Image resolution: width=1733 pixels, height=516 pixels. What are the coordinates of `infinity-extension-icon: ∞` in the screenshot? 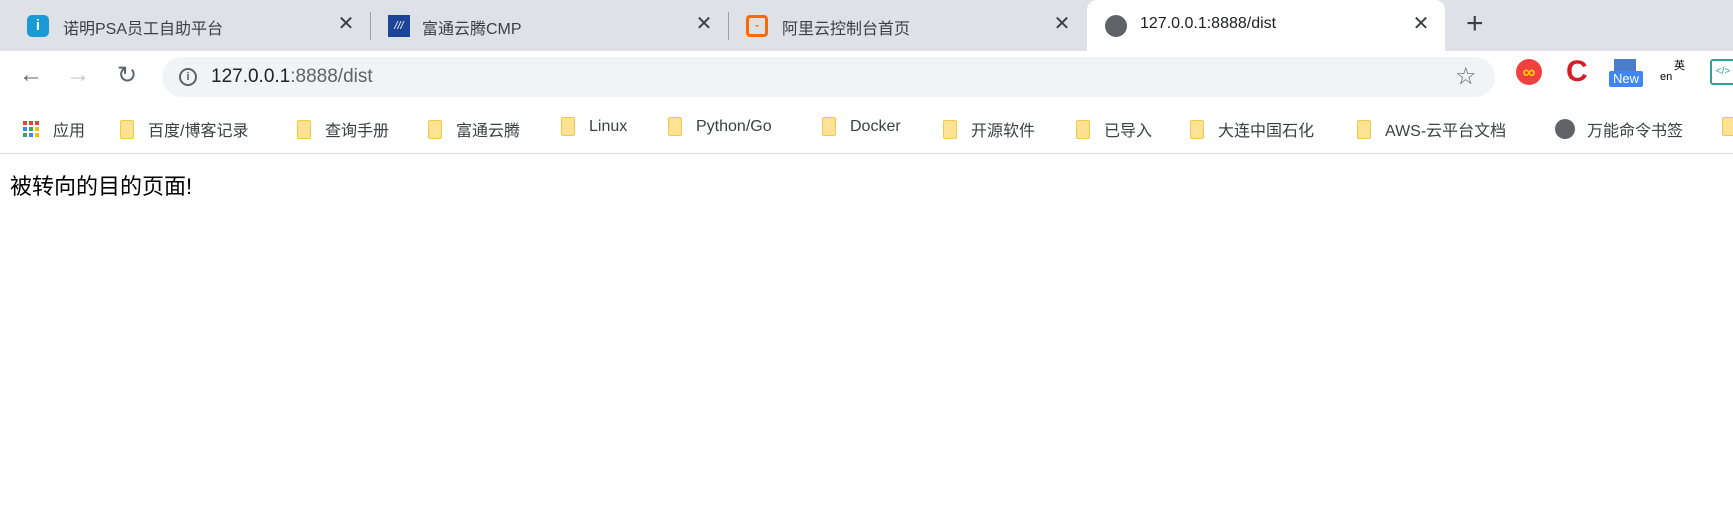 It's located at (1529, 72).